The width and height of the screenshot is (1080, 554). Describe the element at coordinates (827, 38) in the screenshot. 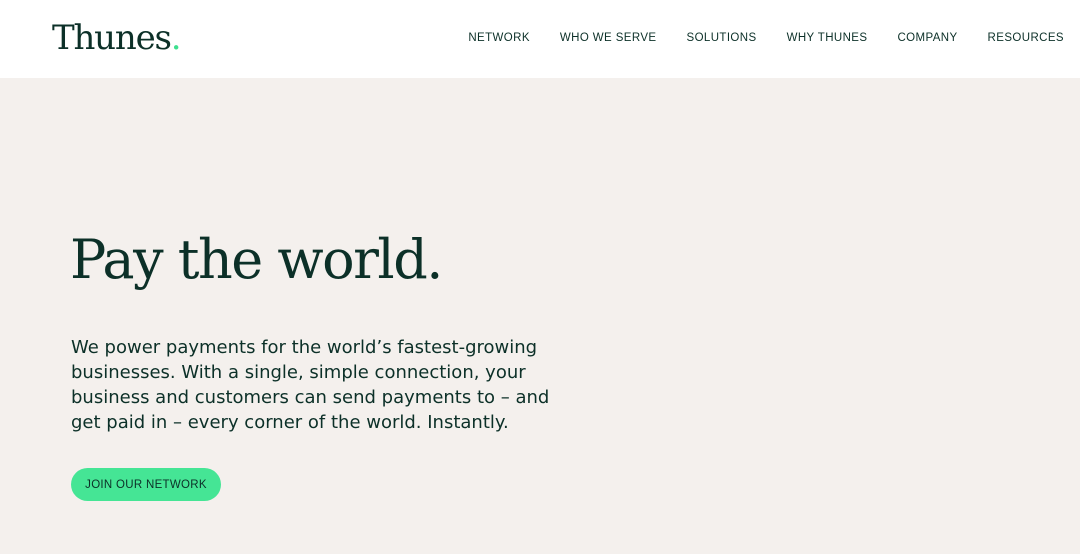

I see `nav-item-why-thunes: WHY THUNES` at that location.